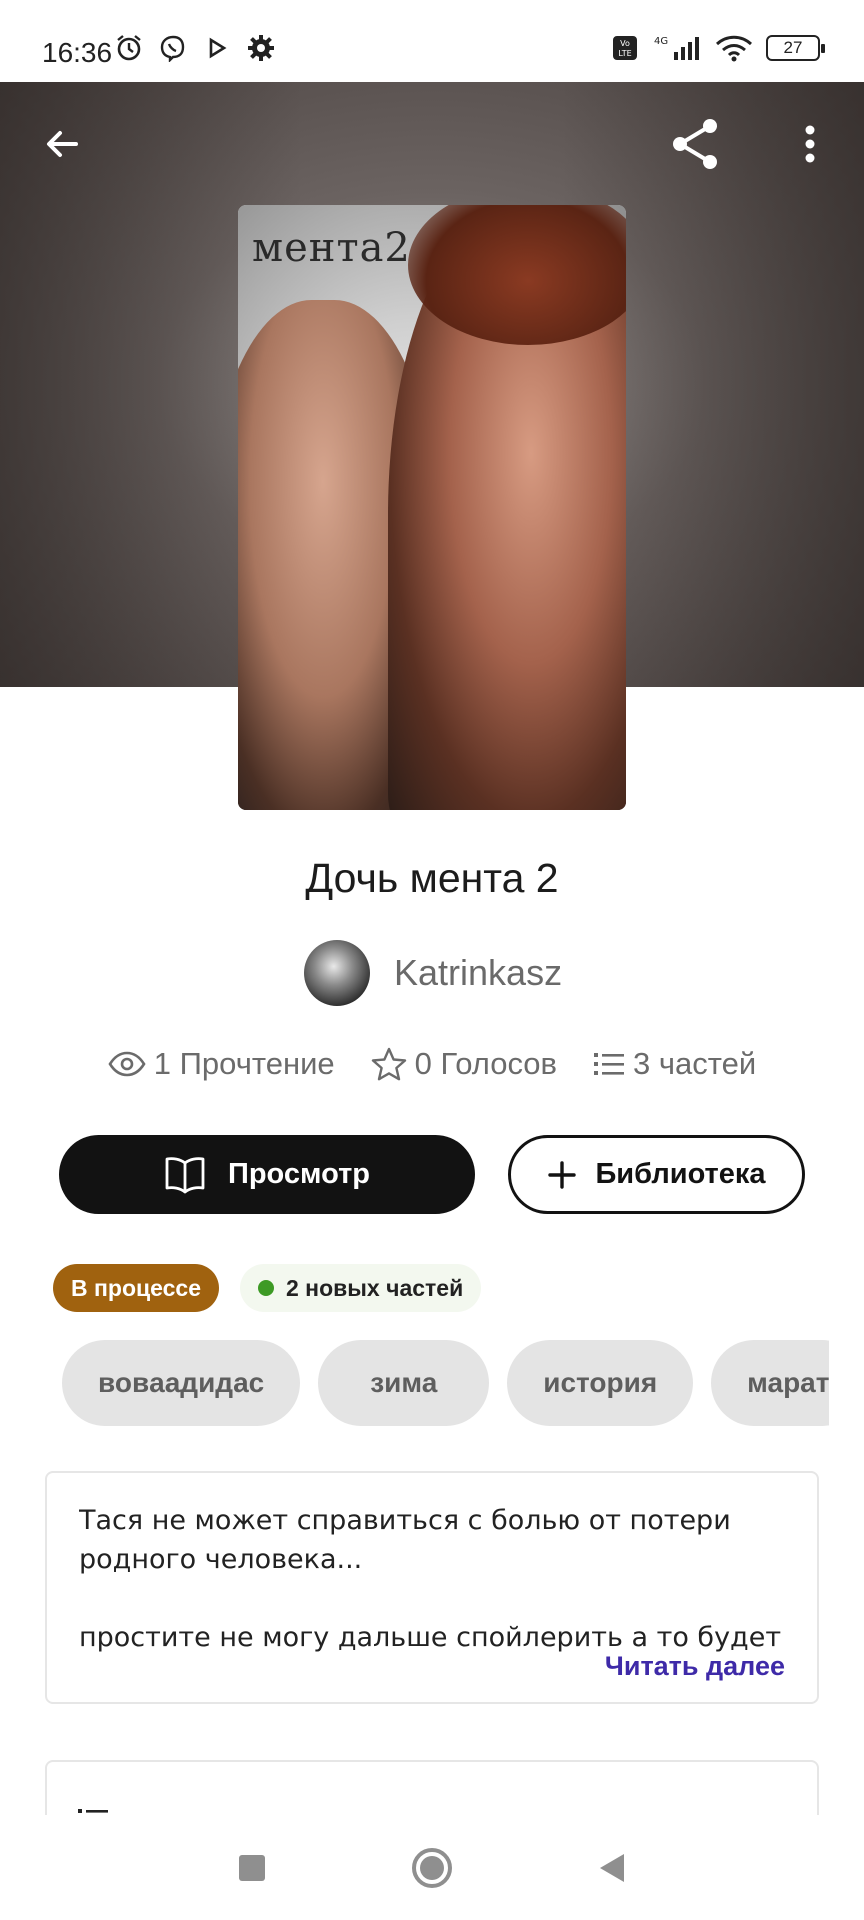 This screenshot has height=1920, width=864. Describe the element at coordinates (734, 48) in the screenshot. I see `wifi-icon` at that location.